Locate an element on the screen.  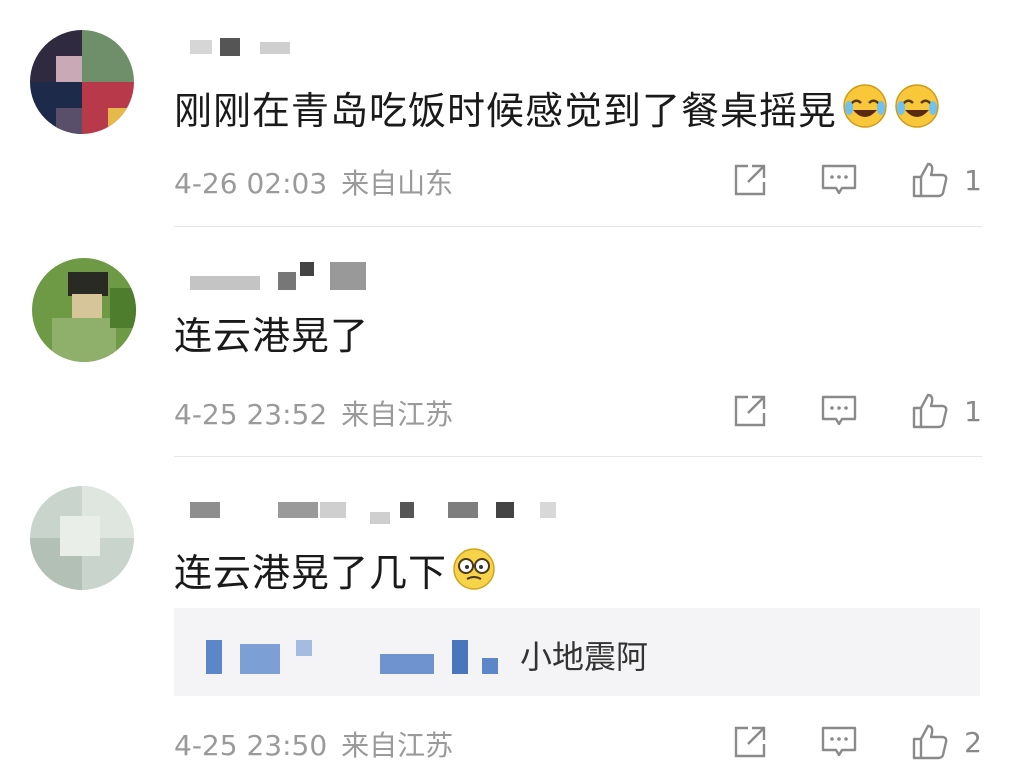
comment-meta: 4-25 23:52 来自江苏 is located at coordinates (313, 413).